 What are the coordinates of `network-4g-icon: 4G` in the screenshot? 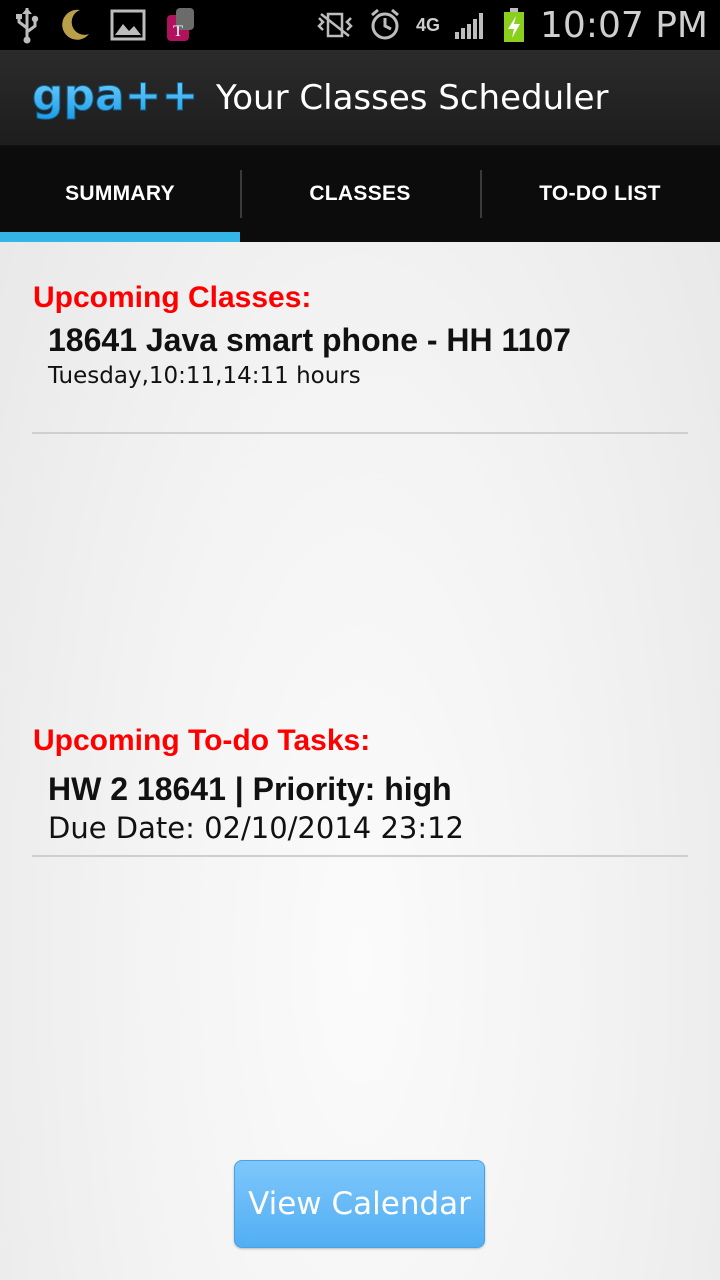 It's located at (428, 25).